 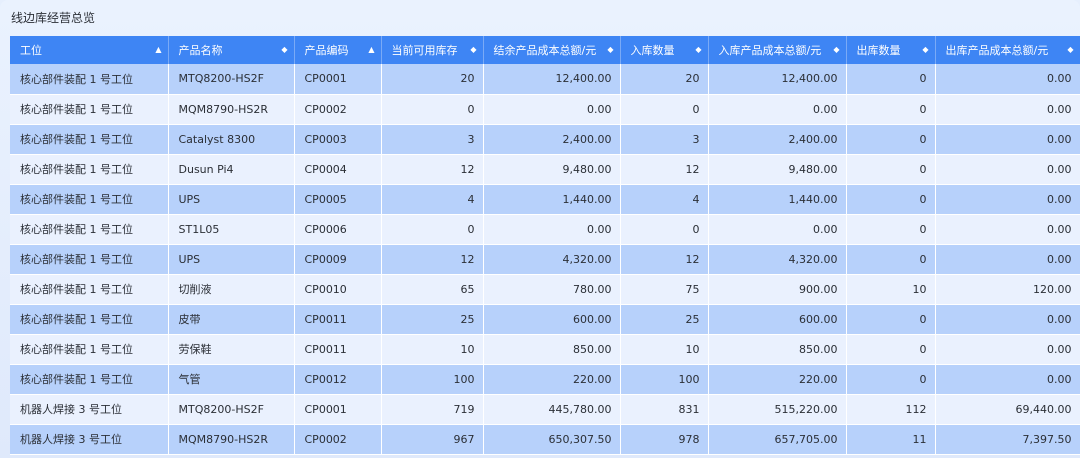 I want to click on cell-available-stock: 100, so click(x=432, y=379).